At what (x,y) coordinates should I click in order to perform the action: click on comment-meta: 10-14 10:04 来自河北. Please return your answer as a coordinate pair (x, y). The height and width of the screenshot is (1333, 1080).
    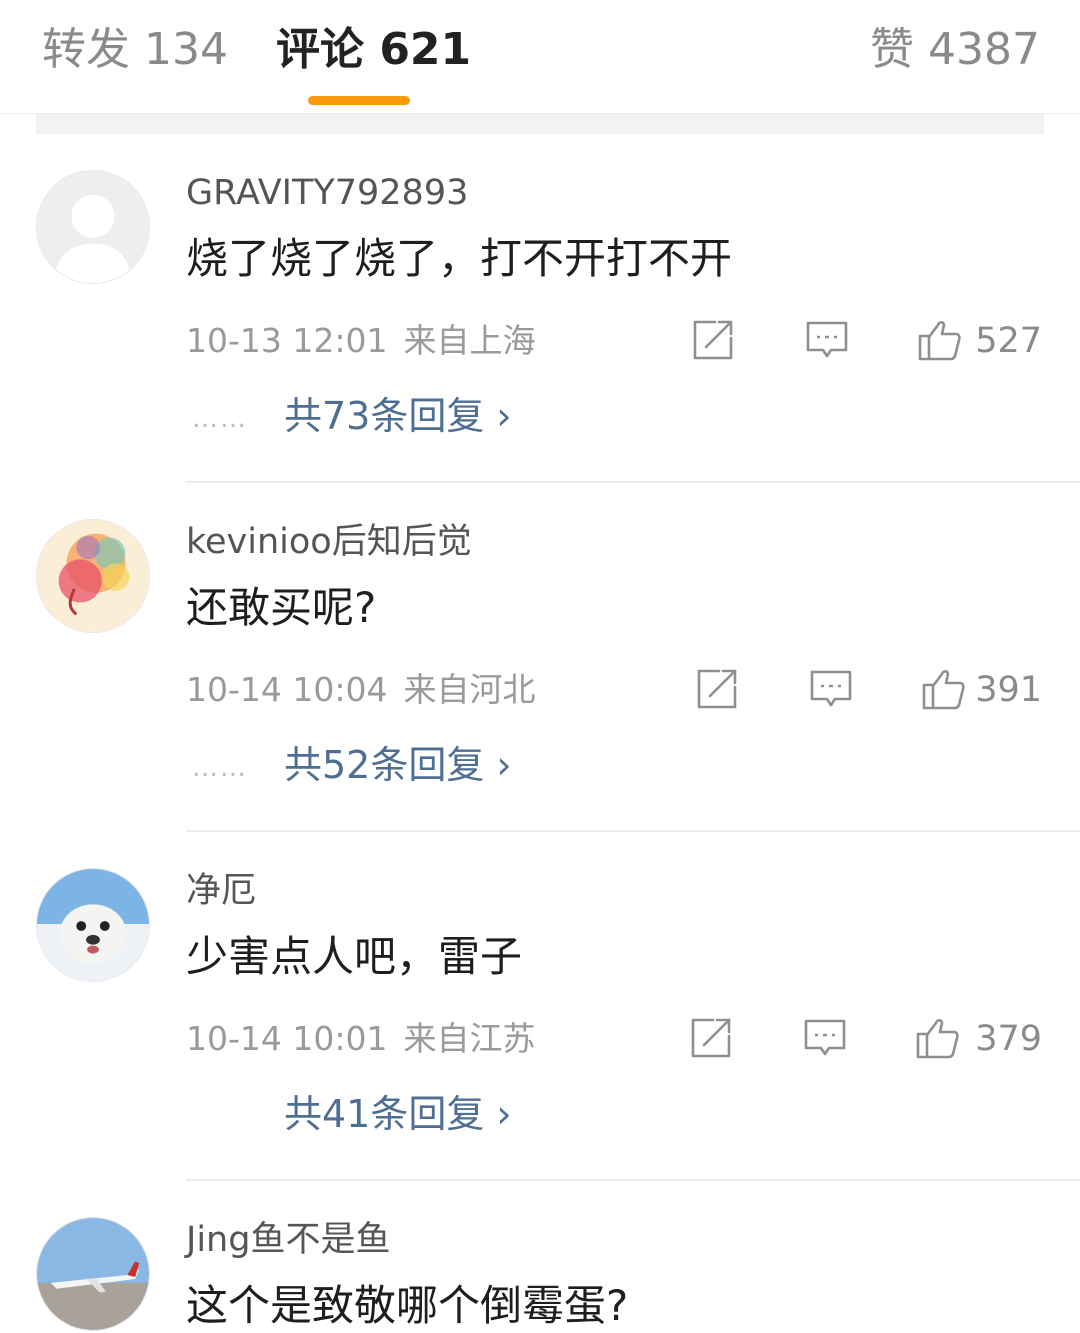
    Looking at the image, I should click on (360, 690).